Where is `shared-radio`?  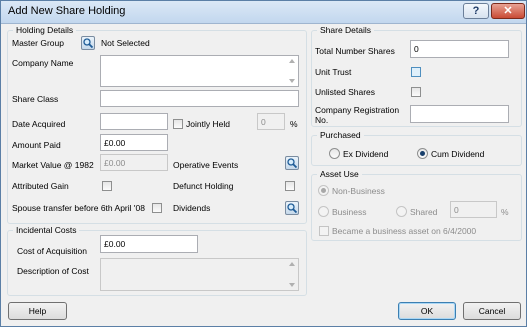 shared-radio is located at coordinates (401, 211).